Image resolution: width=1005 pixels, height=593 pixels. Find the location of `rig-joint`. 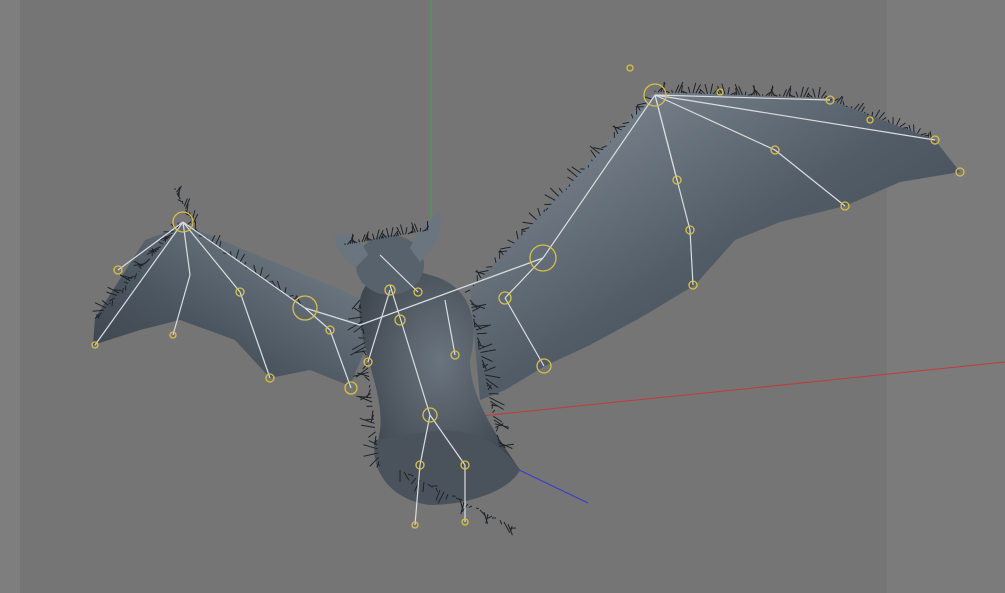

rig-joint is located at coordinates (630, 68).